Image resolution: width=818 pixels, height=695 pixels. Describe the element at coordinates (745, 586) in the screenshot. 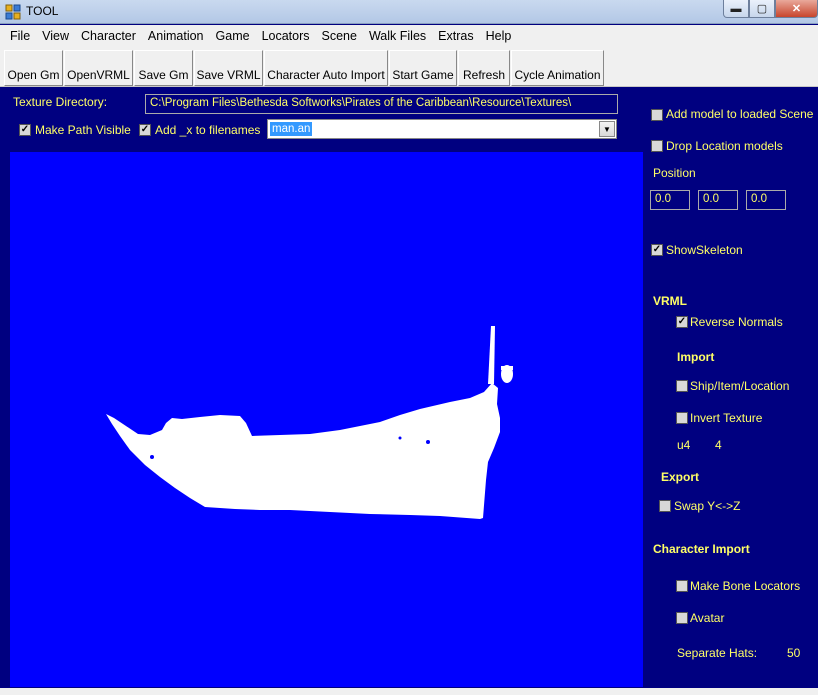

I see `make-bone-locators-label: Make Bone Locators` at that location.